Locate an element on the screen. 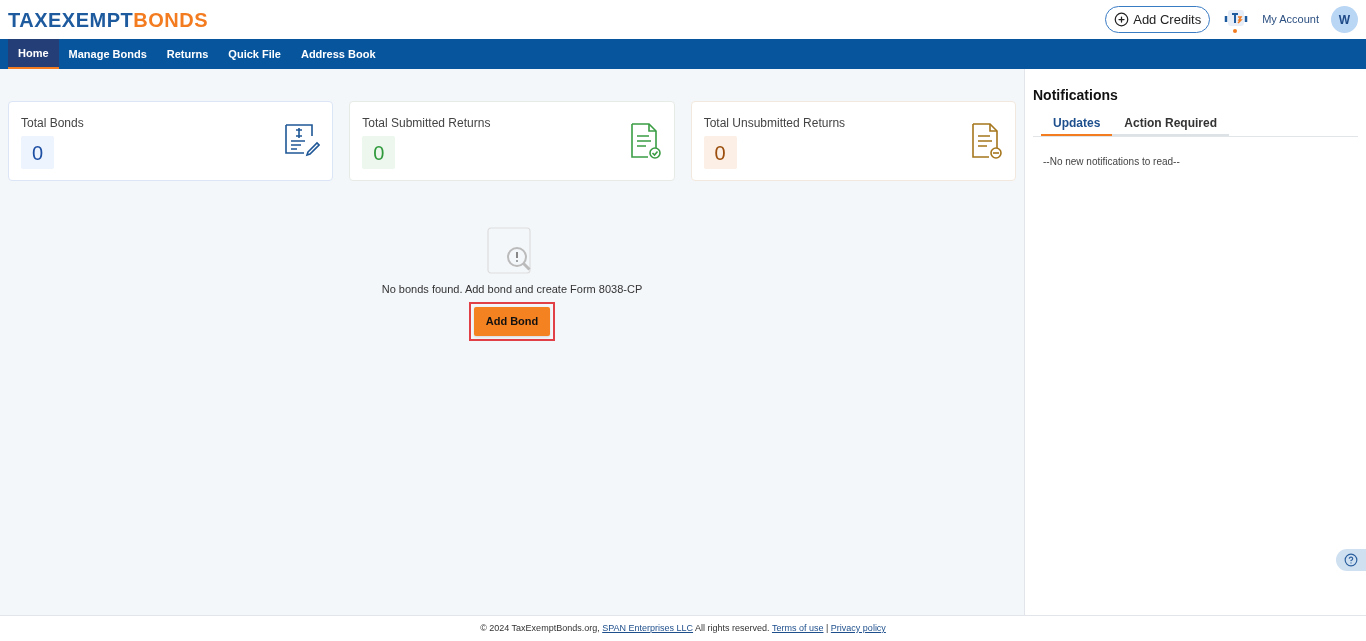 Image resolution: width=1366 pixels, height=641 pixels. help-button is located at coordinates (1351, 560).